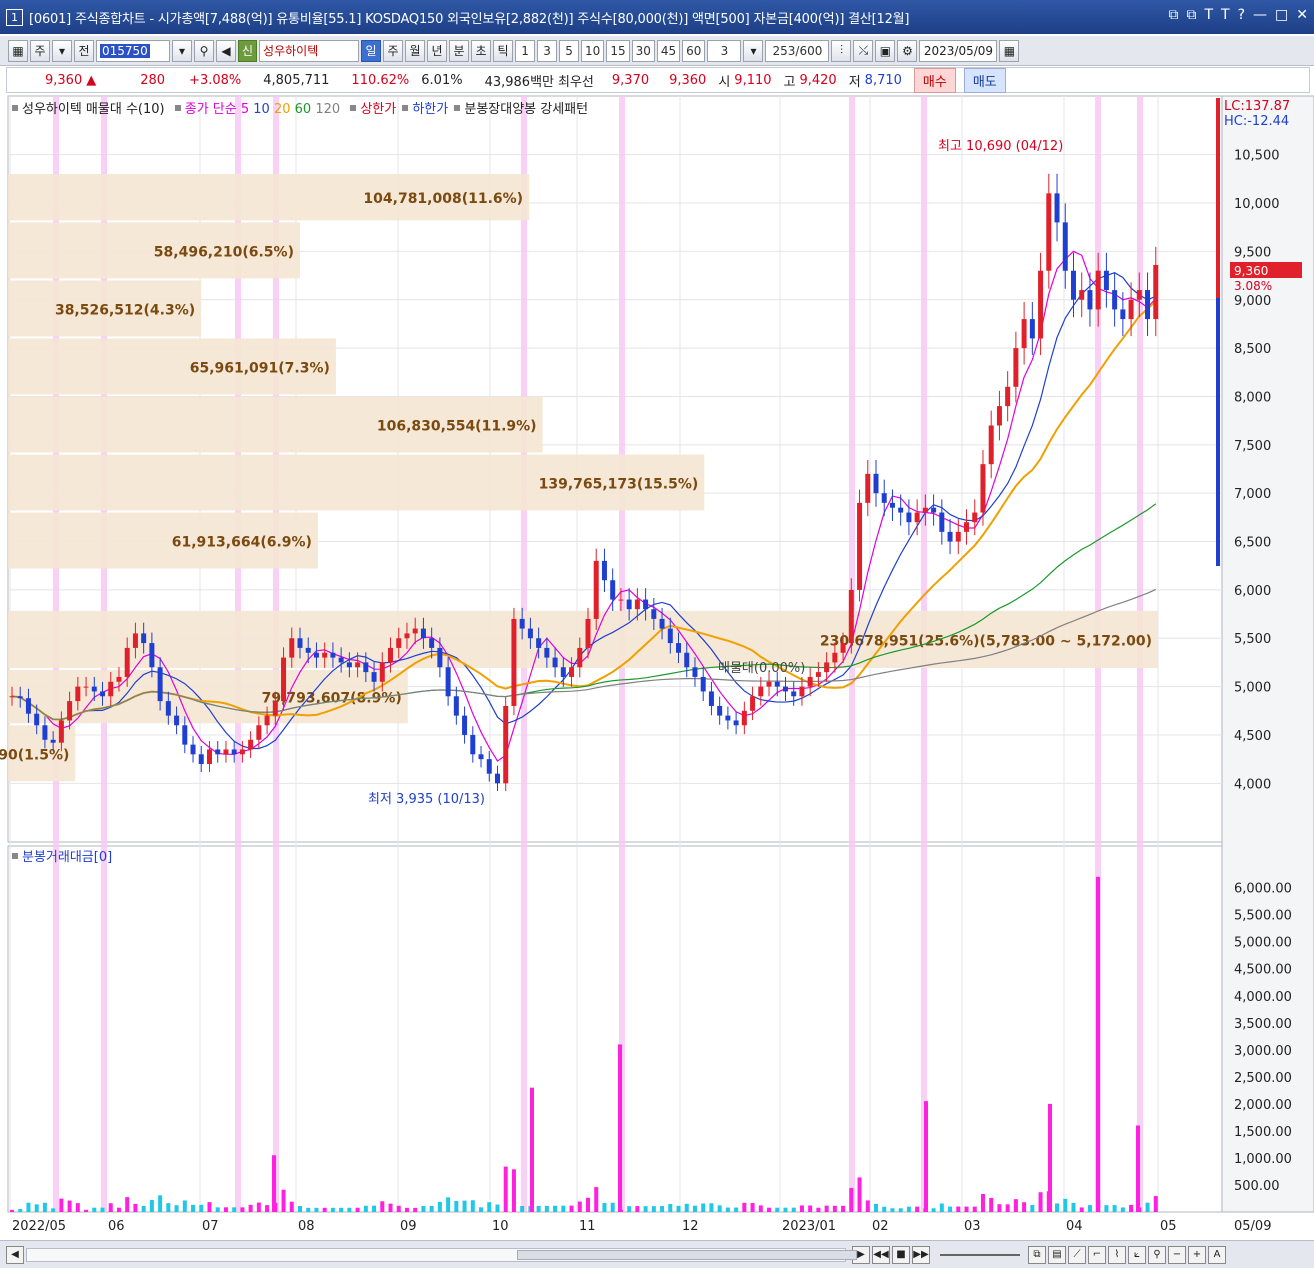  What do you see at coordinates (1197, 1254) in the screenshot?
I see `plus-icon: +` at bounding box center [1197, 1254].